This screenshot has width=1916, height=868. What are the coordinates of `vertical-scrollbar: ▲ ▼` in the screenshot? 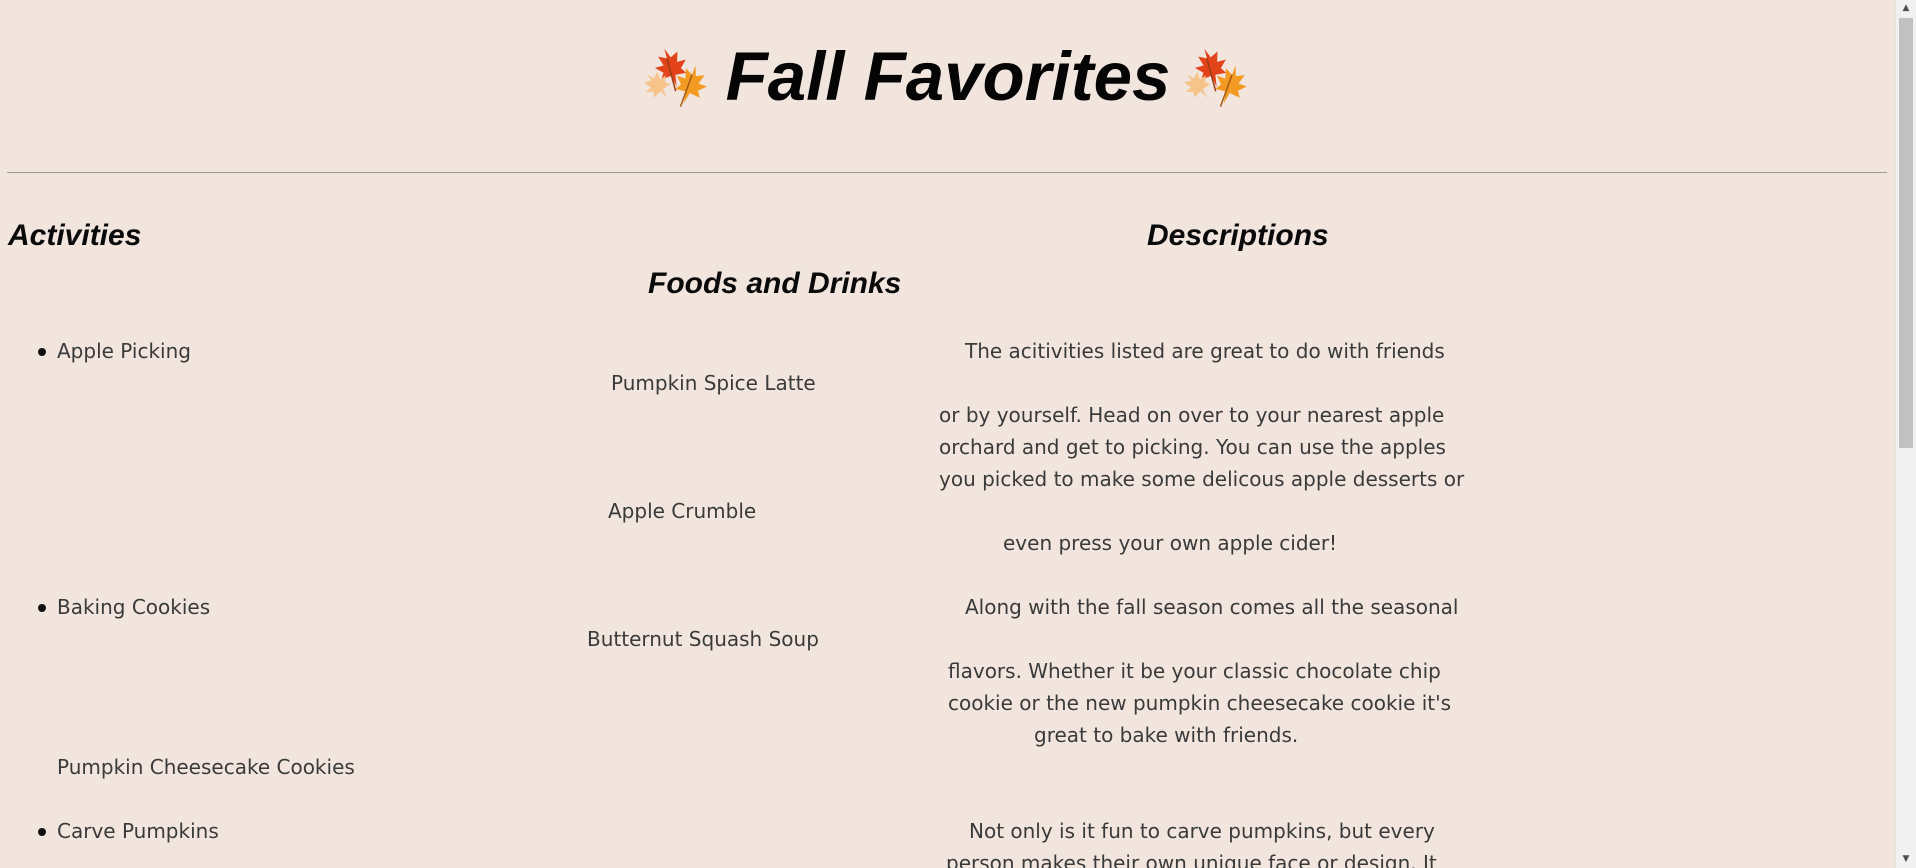 It's located at (1905, 434).